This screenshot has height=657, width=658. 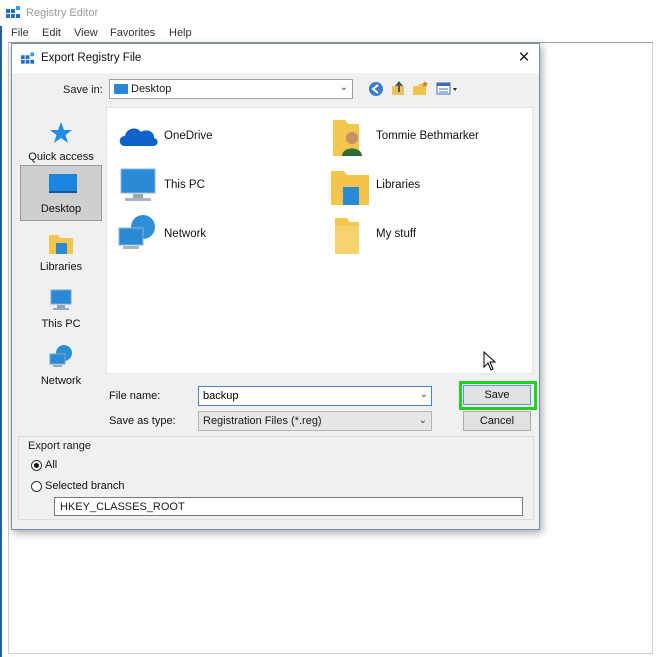 I want to click on radio-all, so click(x=36, y=465).